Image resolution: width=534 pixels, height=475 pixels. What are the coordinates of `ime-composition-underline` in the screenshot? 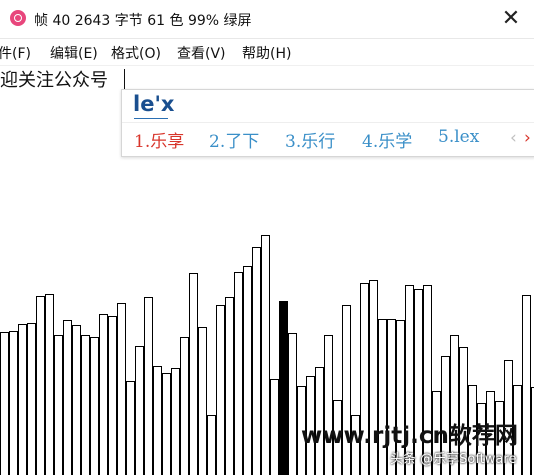 It's located at (151, 118).